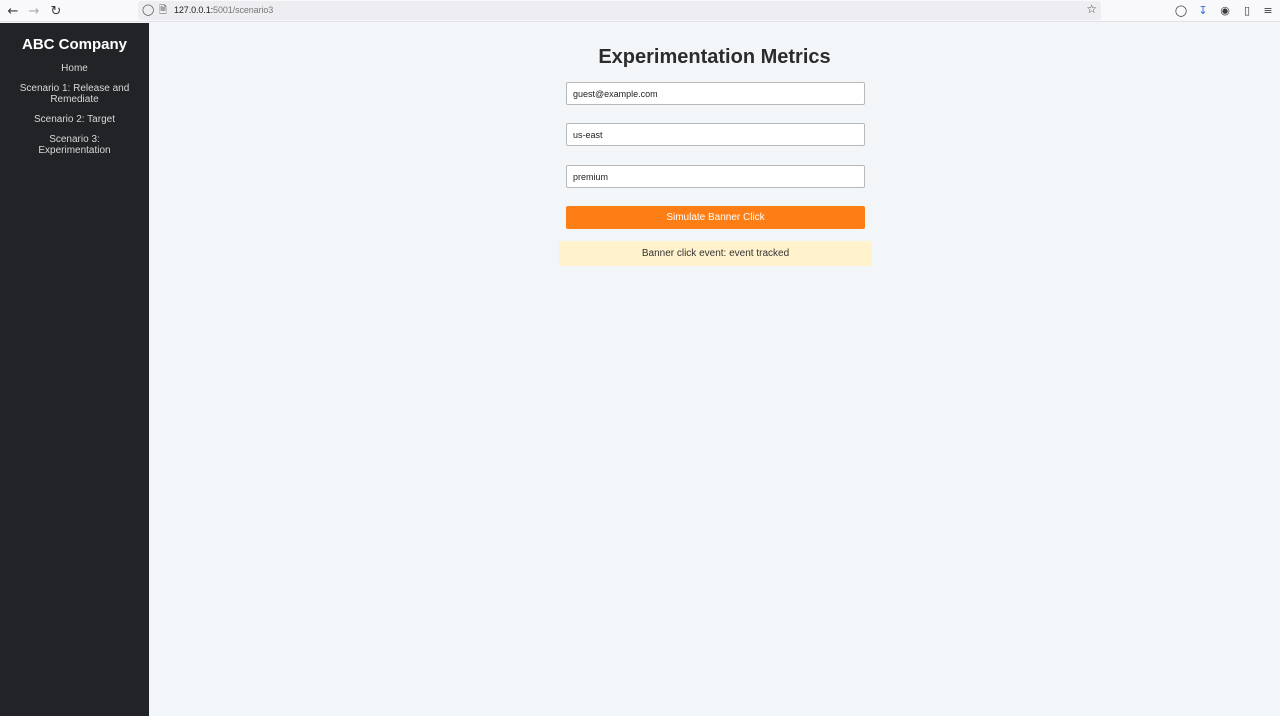 Image resolution: width=1280 pixels, height=716 pixels. What do you see at coordinates (1203, 10) in the screenshot?
I see `download-icon: ↧` at bounding box center [1203, 10].